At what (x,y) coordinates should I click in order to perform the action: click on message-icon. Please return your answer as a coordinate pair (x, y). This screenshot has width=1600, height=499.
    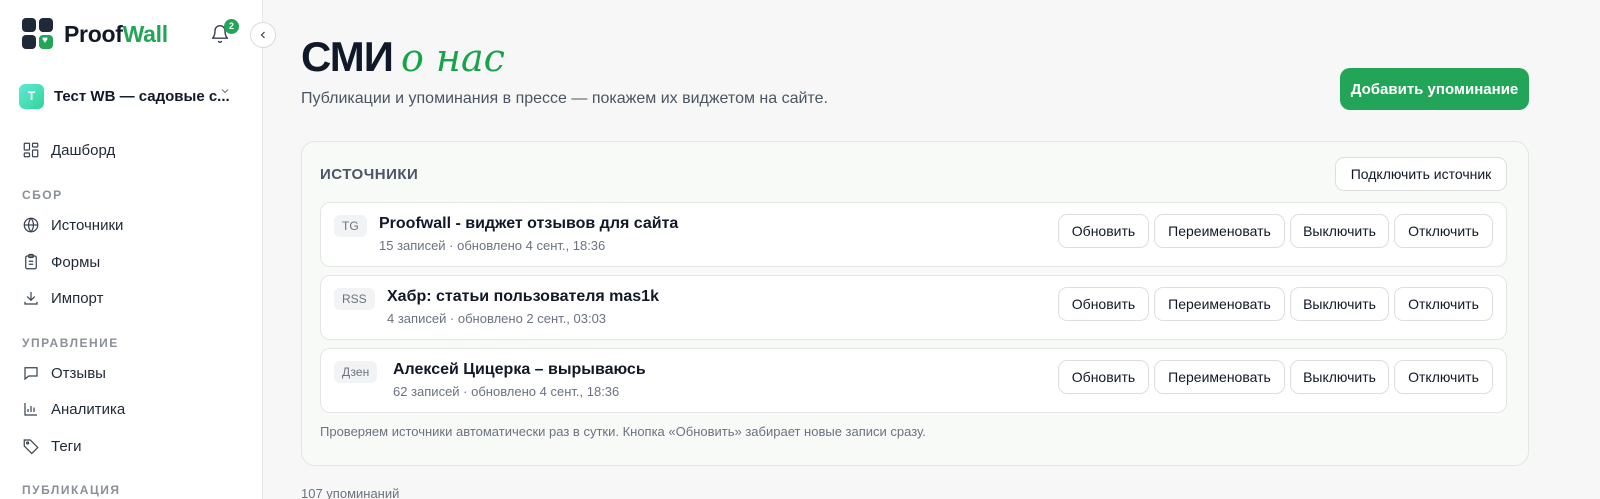
    Looking at the image, I should click on (31, 374).